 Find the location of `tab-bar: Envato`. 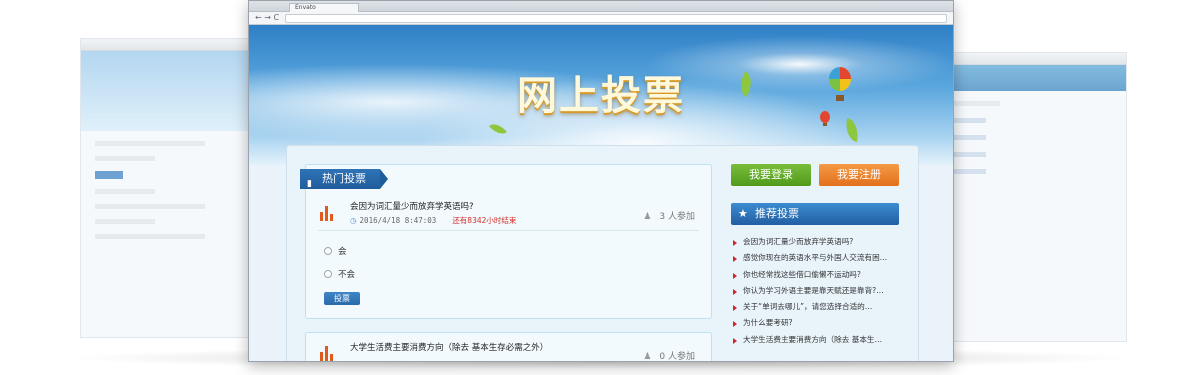

tab-bar: Envato is located at coordinates (601, 6).